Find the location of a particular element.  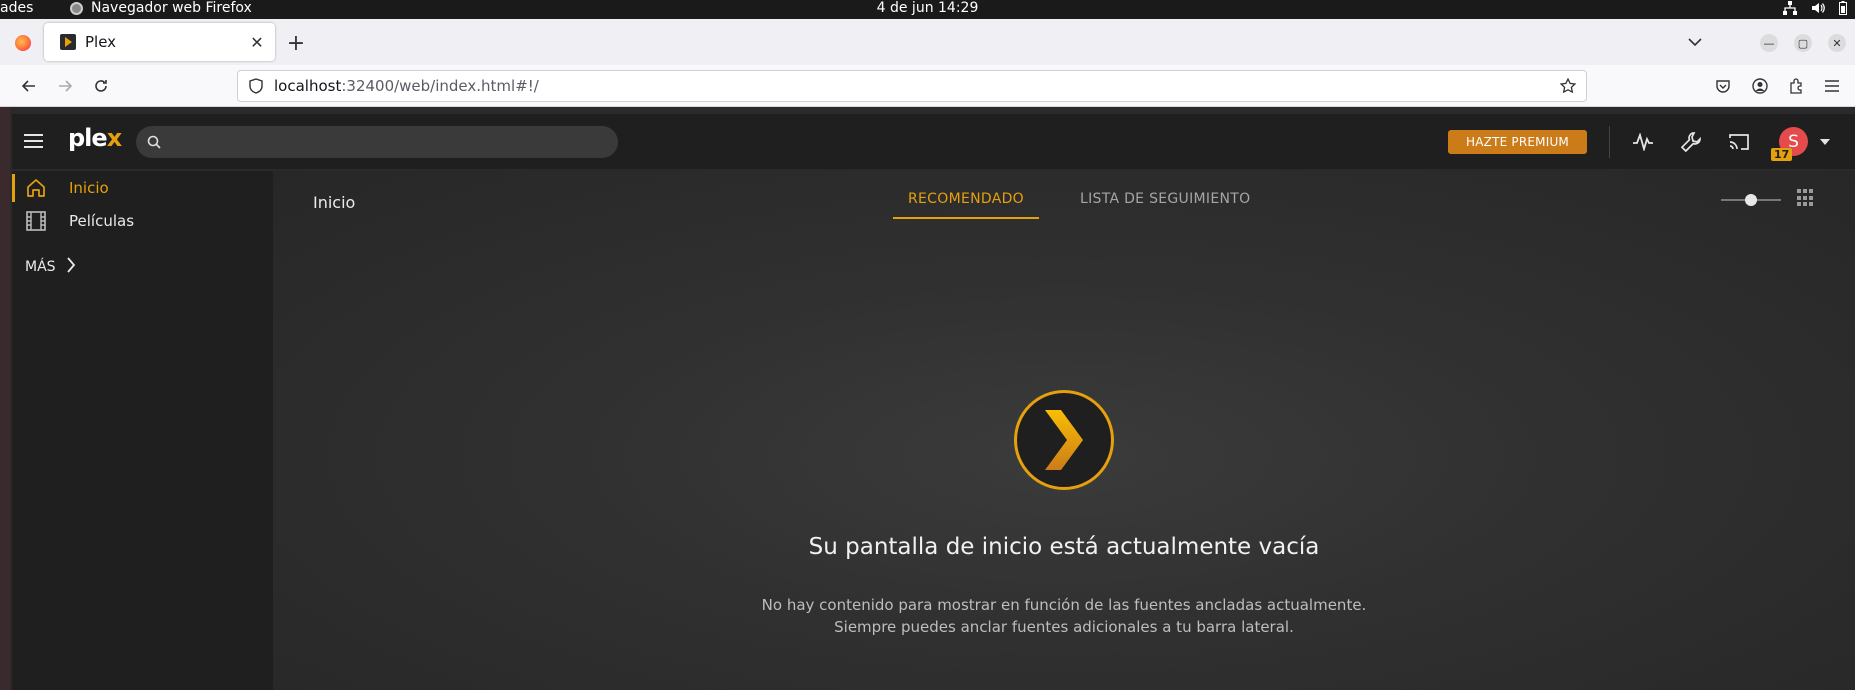

account-icon is located at coordinates (1760, 86).